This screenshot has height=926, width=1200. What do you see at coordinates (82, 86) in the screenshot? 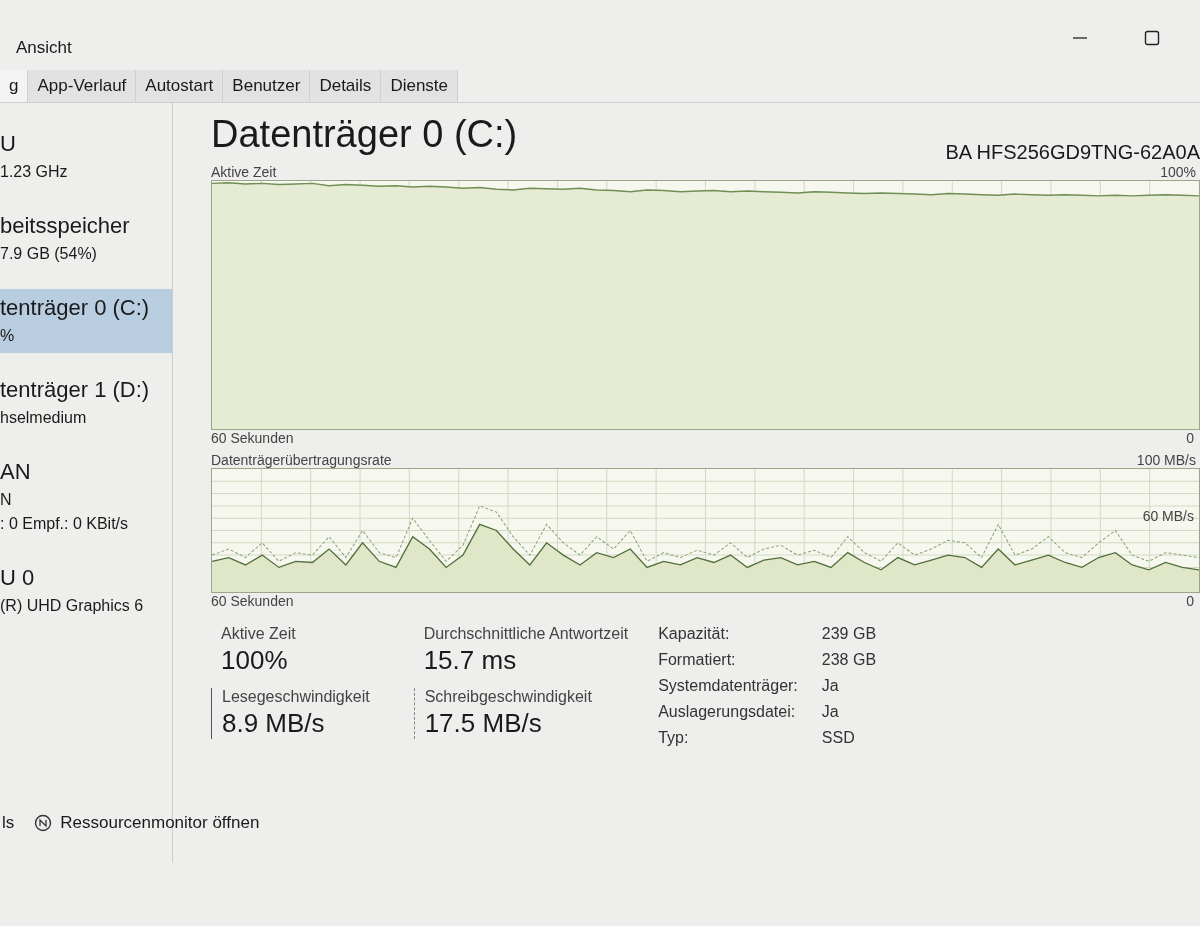
I see `tab: App-Verlauf` at bounding box center [82, 86].